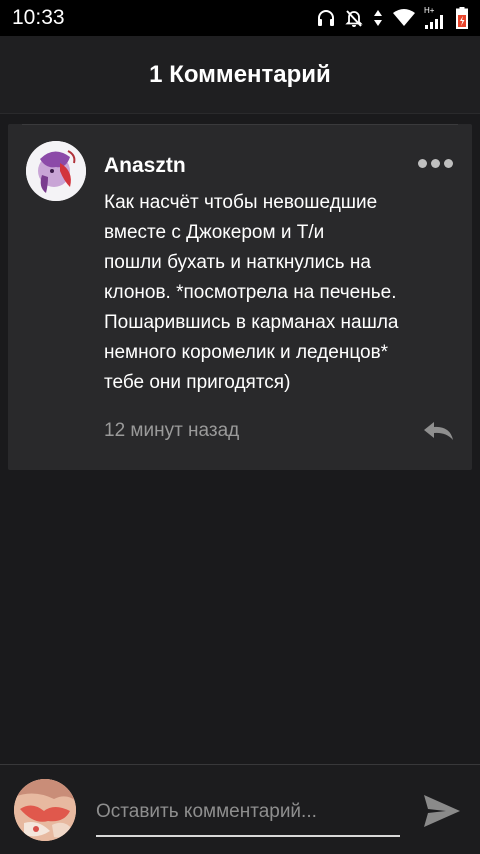 The image size is (480, 854). I want to click on comment-composer, so click(240, 809).